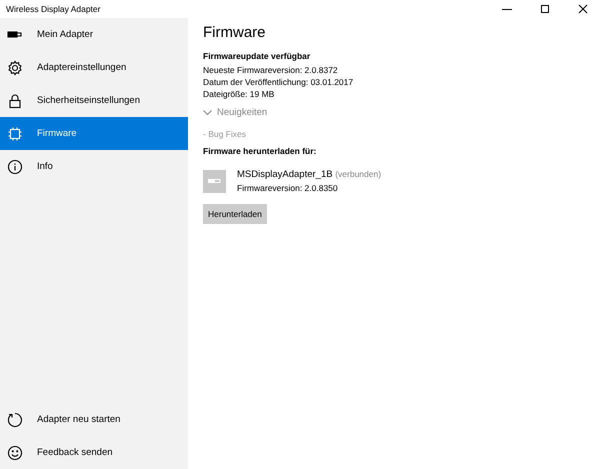  What do you see at coordinates (53, 9) in the screenshot?
I see `window-title: Wireless Display Adapter` at bounding box center [53, 9].